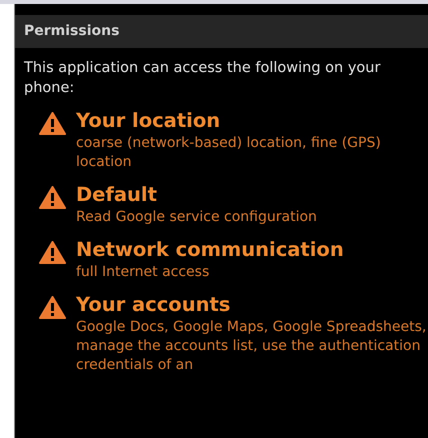 The width and height of the screenshot is (428, 438). Describe the element at coordinates (196, 195) in the screenshot. I see `permission-group: Default` at that location.